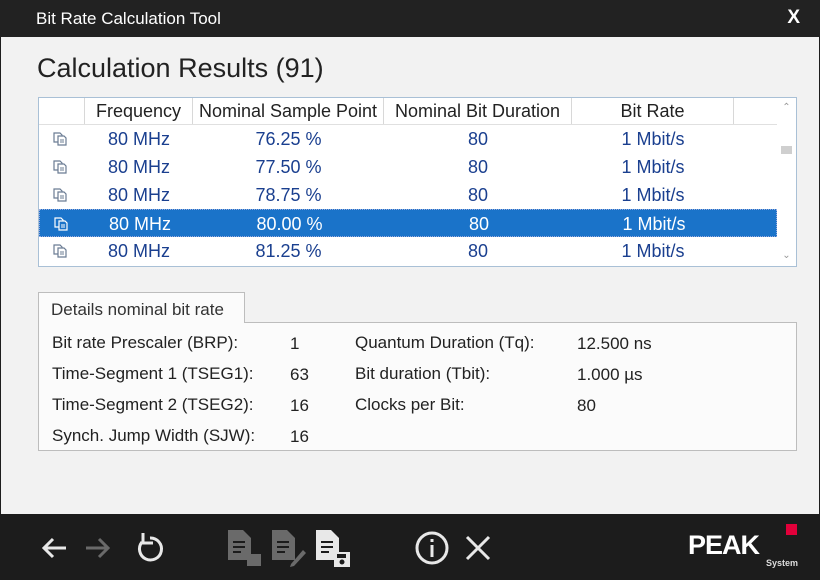  I want to click on tq-label: Quantum Duration (Tq):, so click(445, 342).